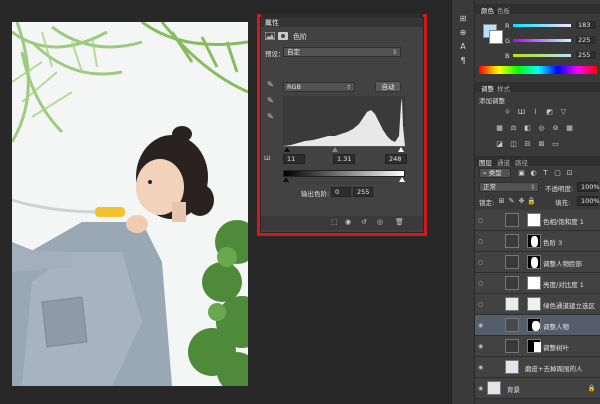 Image resolution: width=600 pixels, height=404 pixels. I want to click on panel-menu-icon: ≡, so click(342, 22).